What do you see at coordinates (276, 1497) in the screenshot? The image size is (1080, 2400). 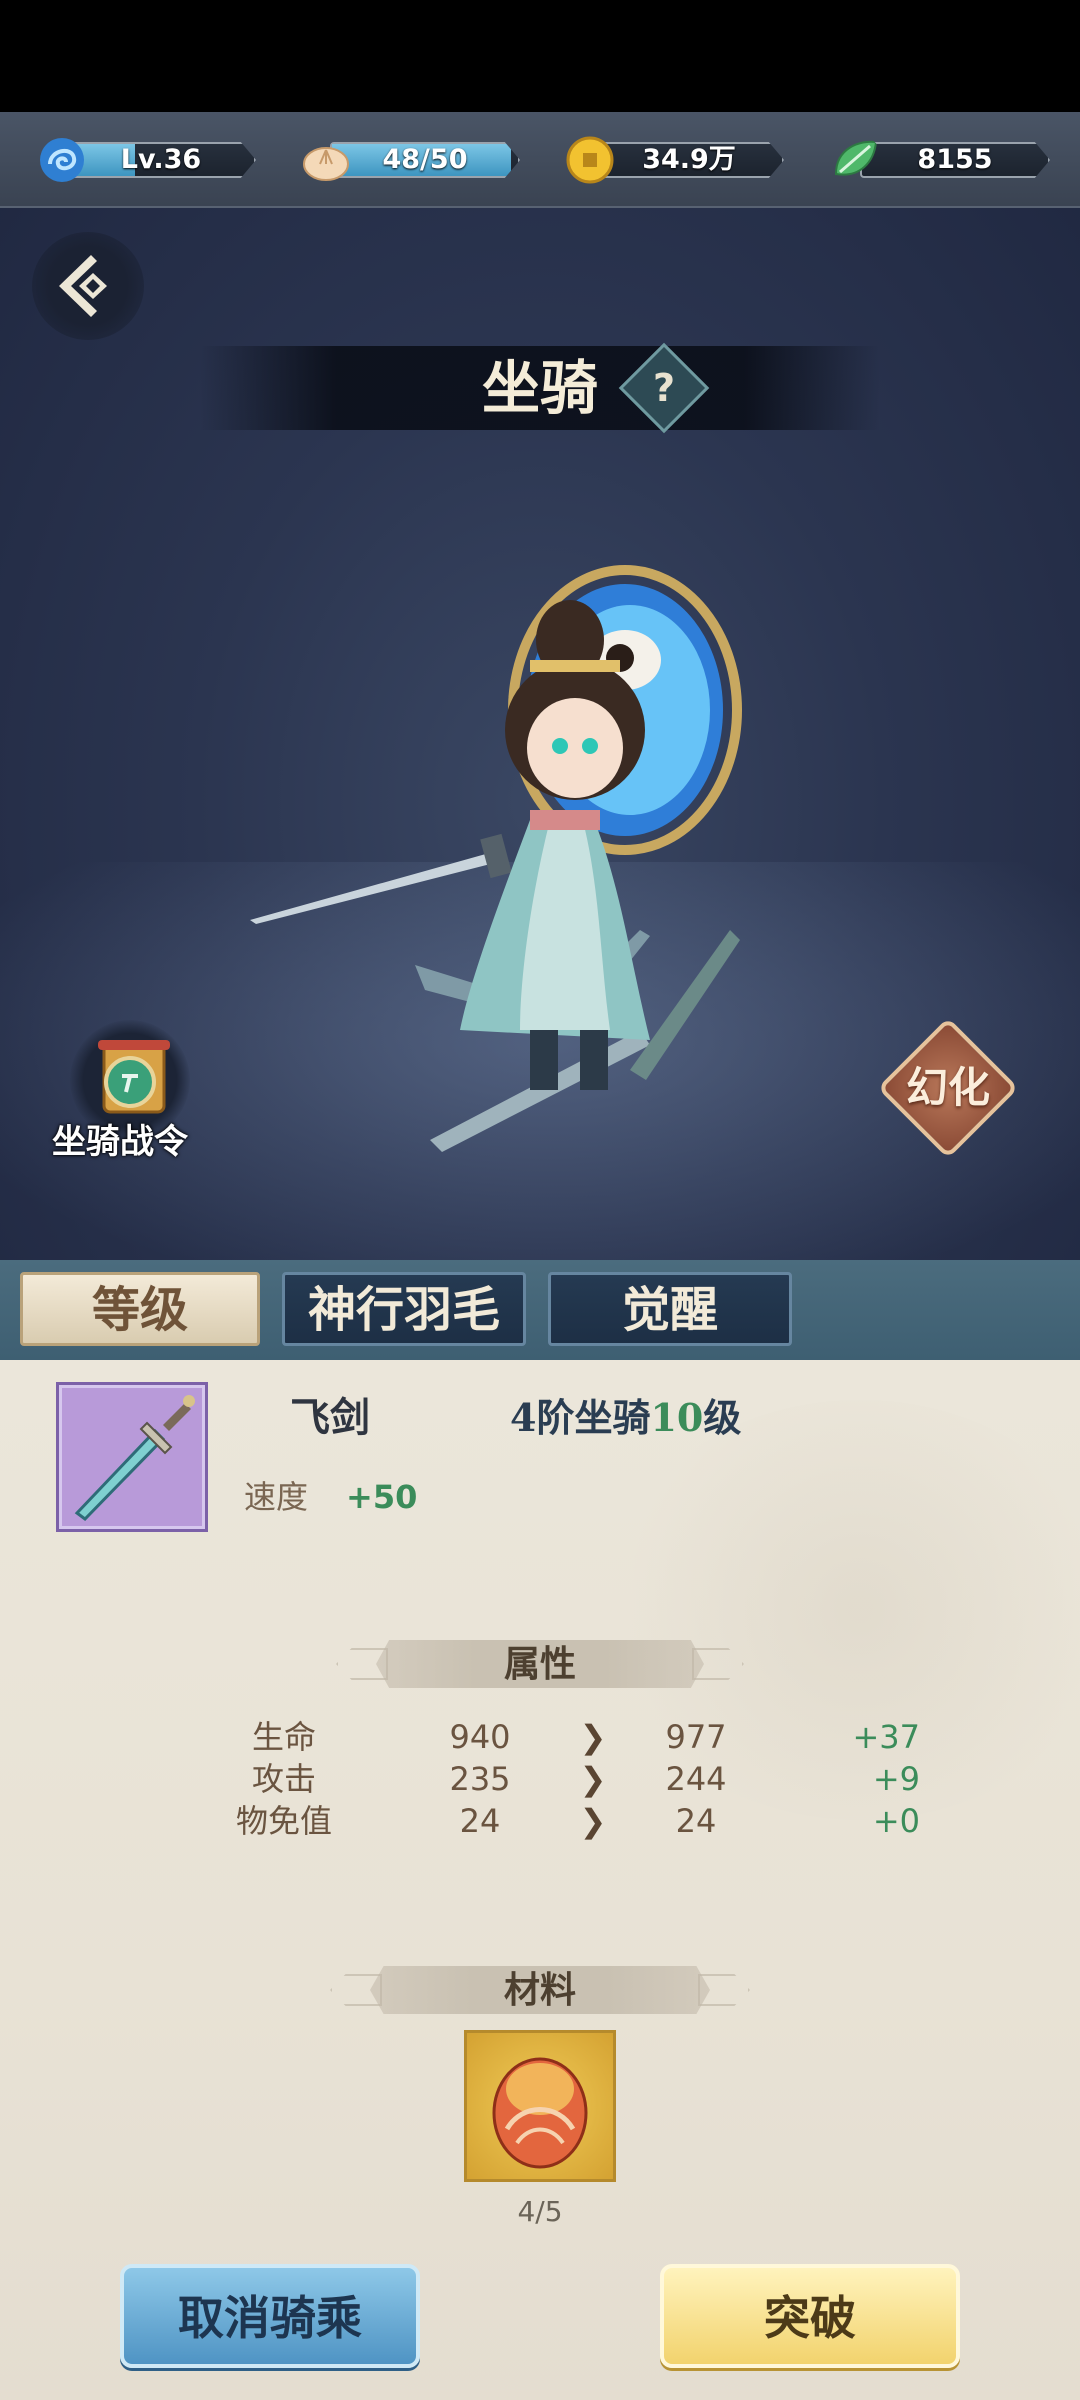 I see `speed-label: 速度` at bounding box center [276, 1497].